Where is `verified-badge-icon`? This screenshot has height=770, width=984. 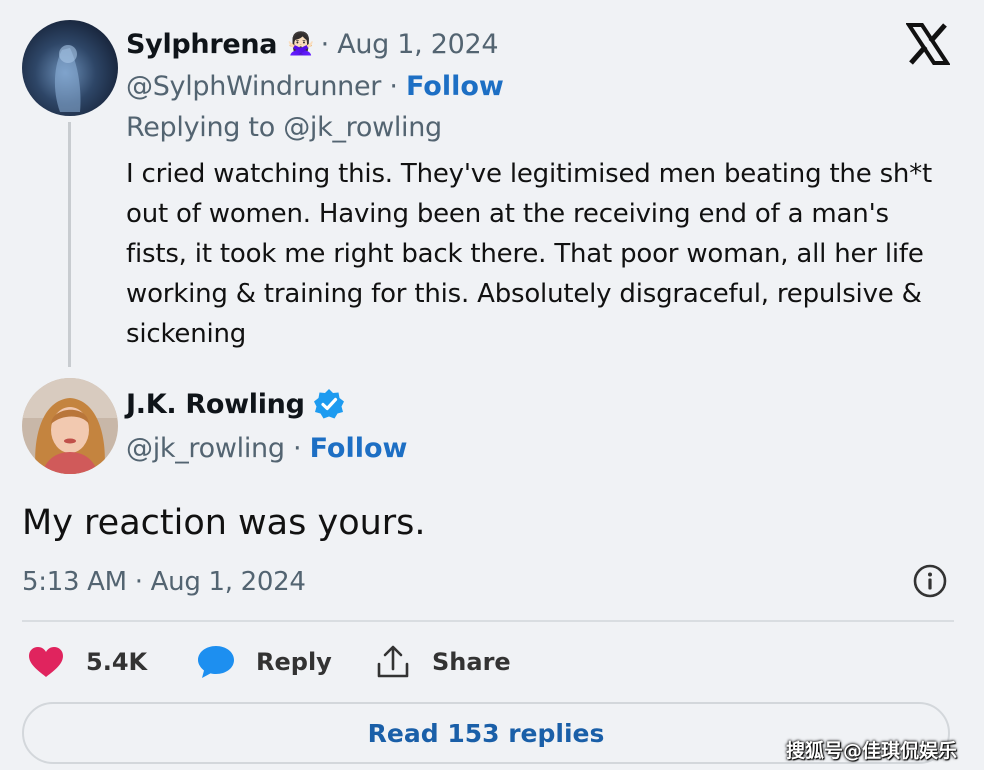
verified-badge-icon is located at coordinates (329, 404).